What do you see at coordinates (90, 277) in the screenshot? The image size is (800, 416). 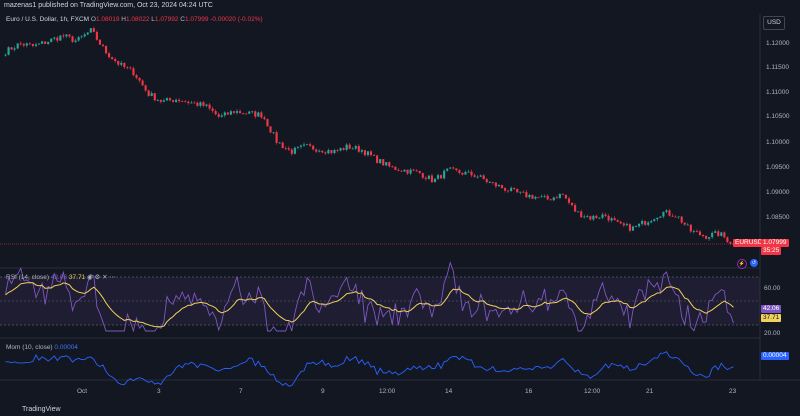 I see `eye-icon: ◉` at bounding box center [90, 277].